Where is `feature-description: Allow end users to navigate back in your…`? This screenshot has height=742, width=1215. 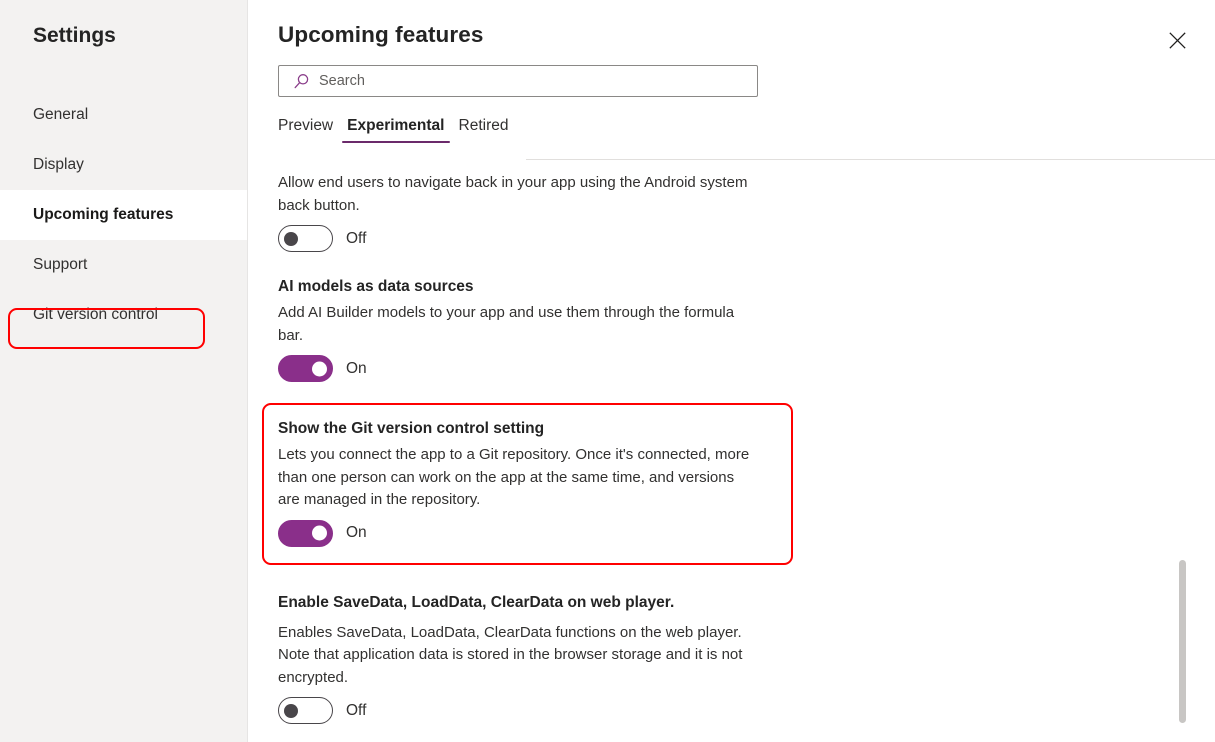
feature-description: Allow end users to navigate back in your… is located at coordinates (513, 194).